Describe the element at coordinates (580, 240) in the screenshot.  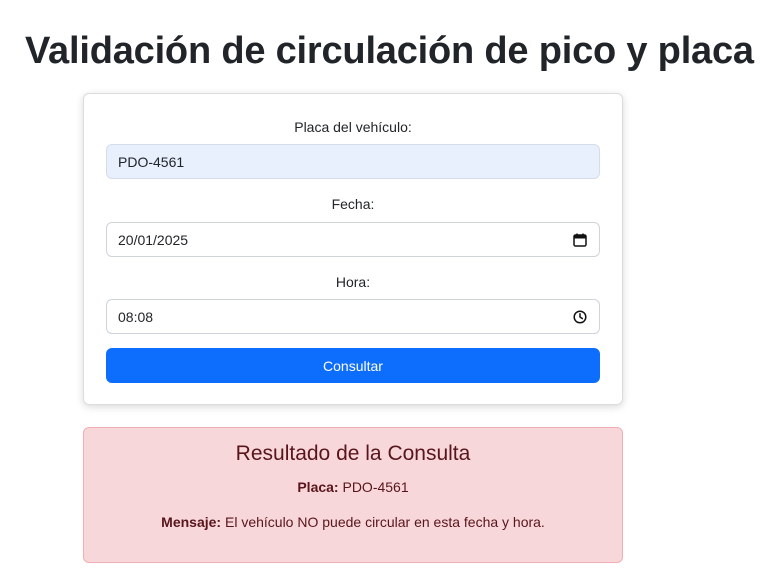
I see `calendar-icon` at that location.